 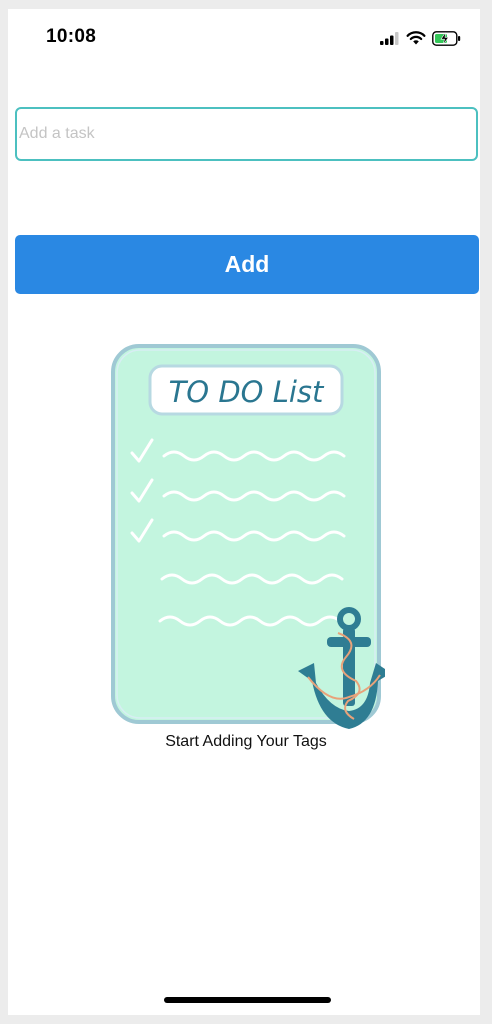 What do you see at coordinates (389, 38) in the screenshot?
I see `cellular-signal-icon` at bounding box center [389, 38].